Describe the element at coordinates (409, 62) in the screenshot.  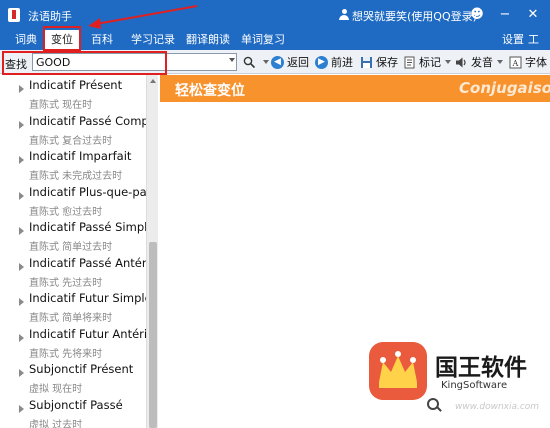
I see `bookmark-icon` at that location.